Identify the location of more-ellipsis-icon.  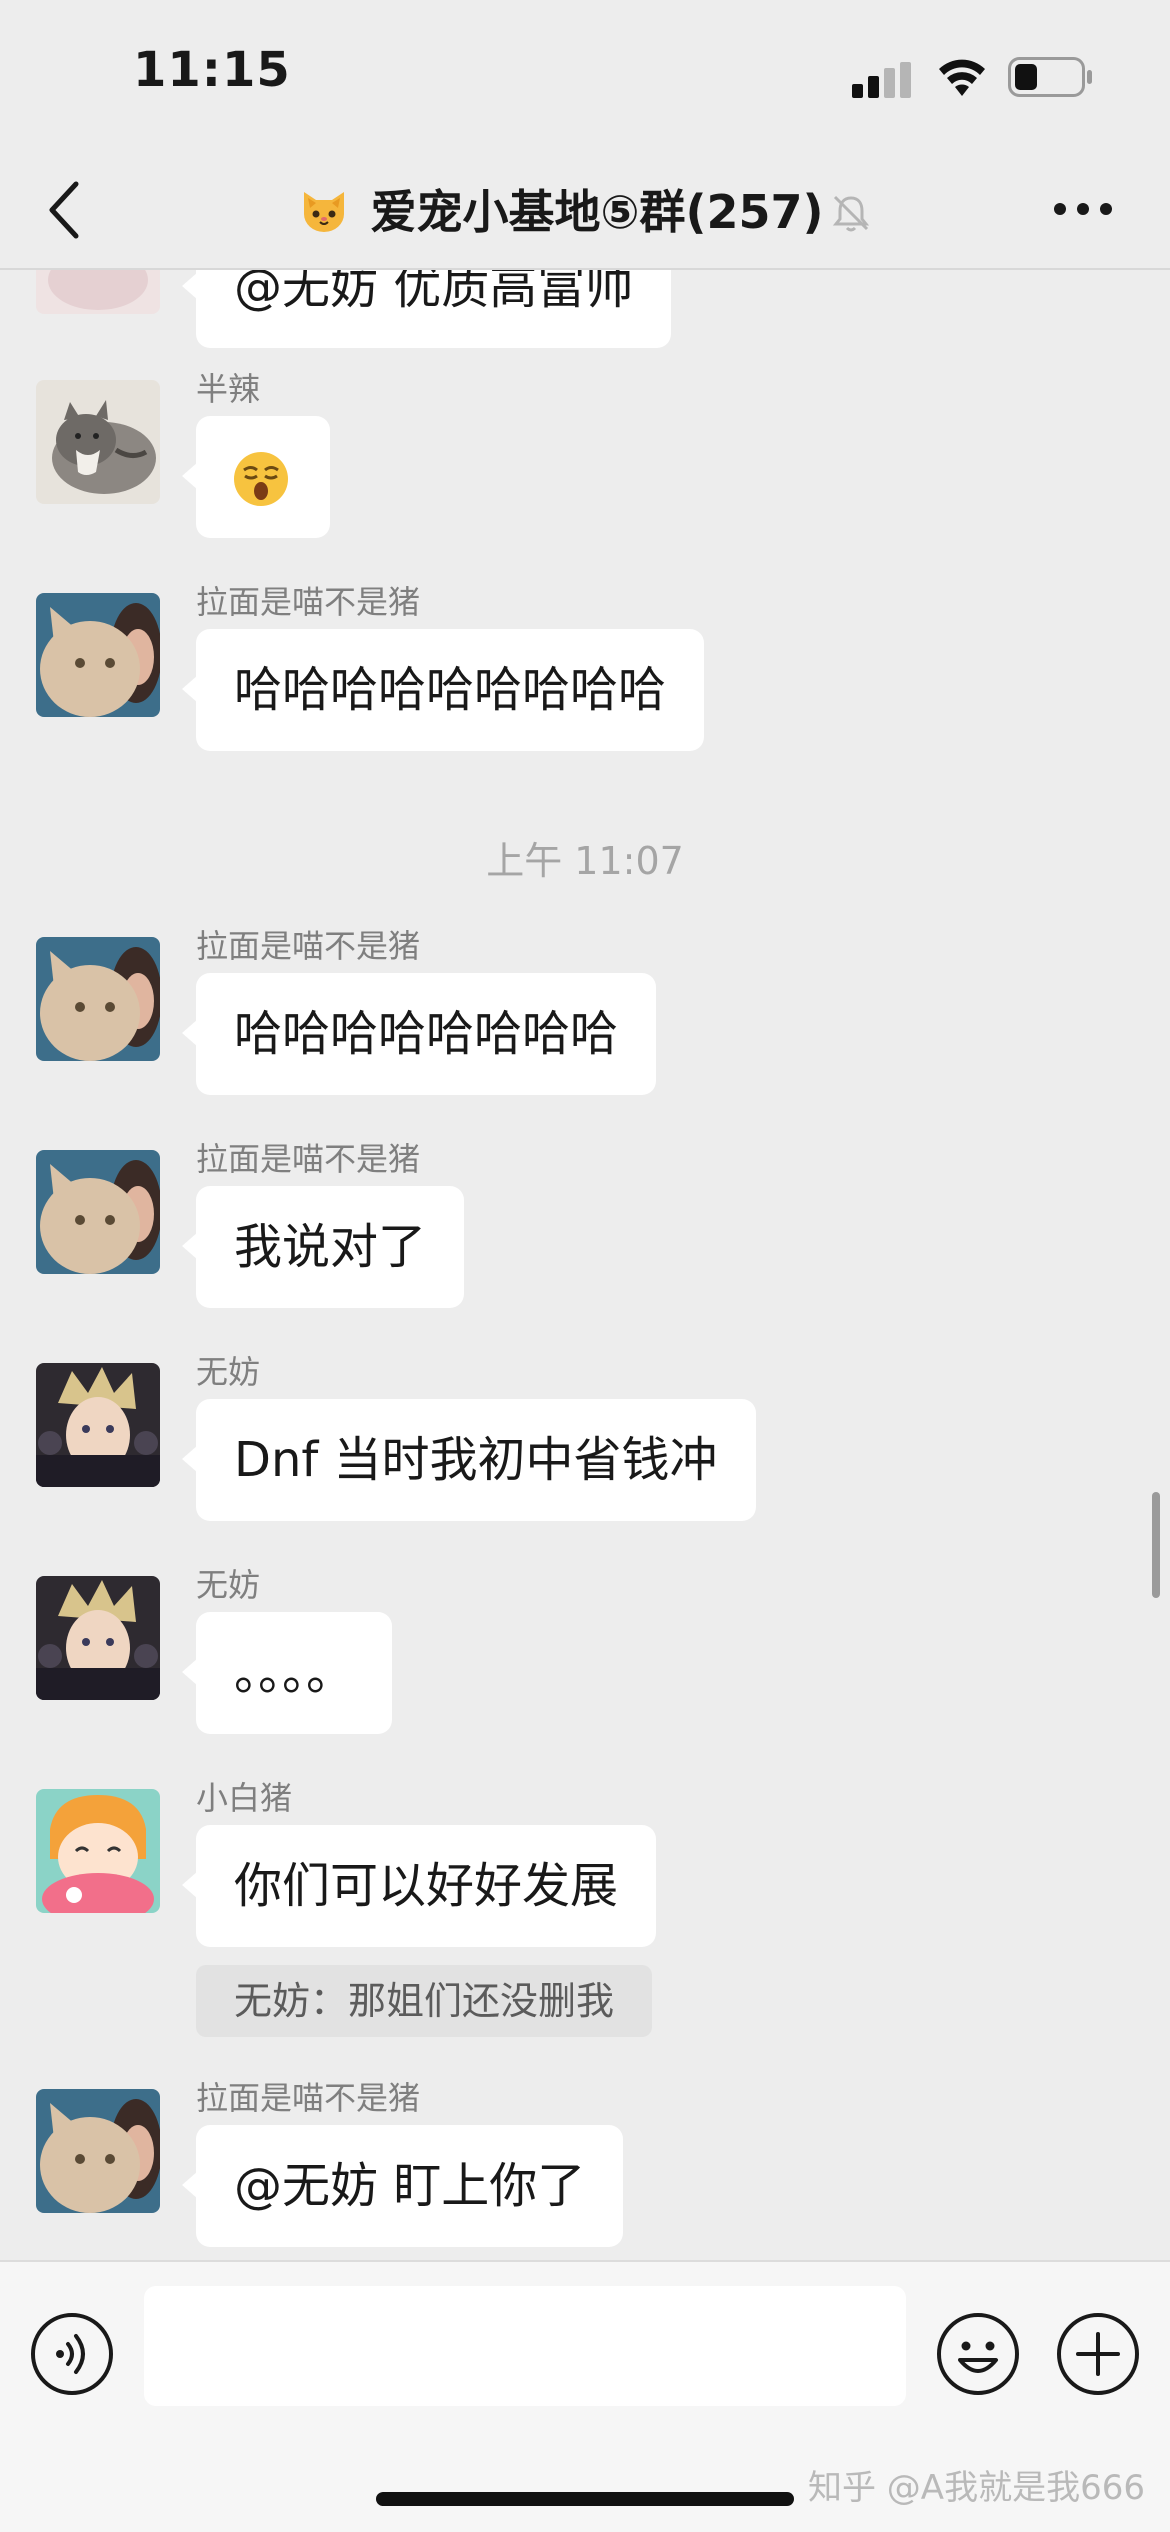
(1083, 209).